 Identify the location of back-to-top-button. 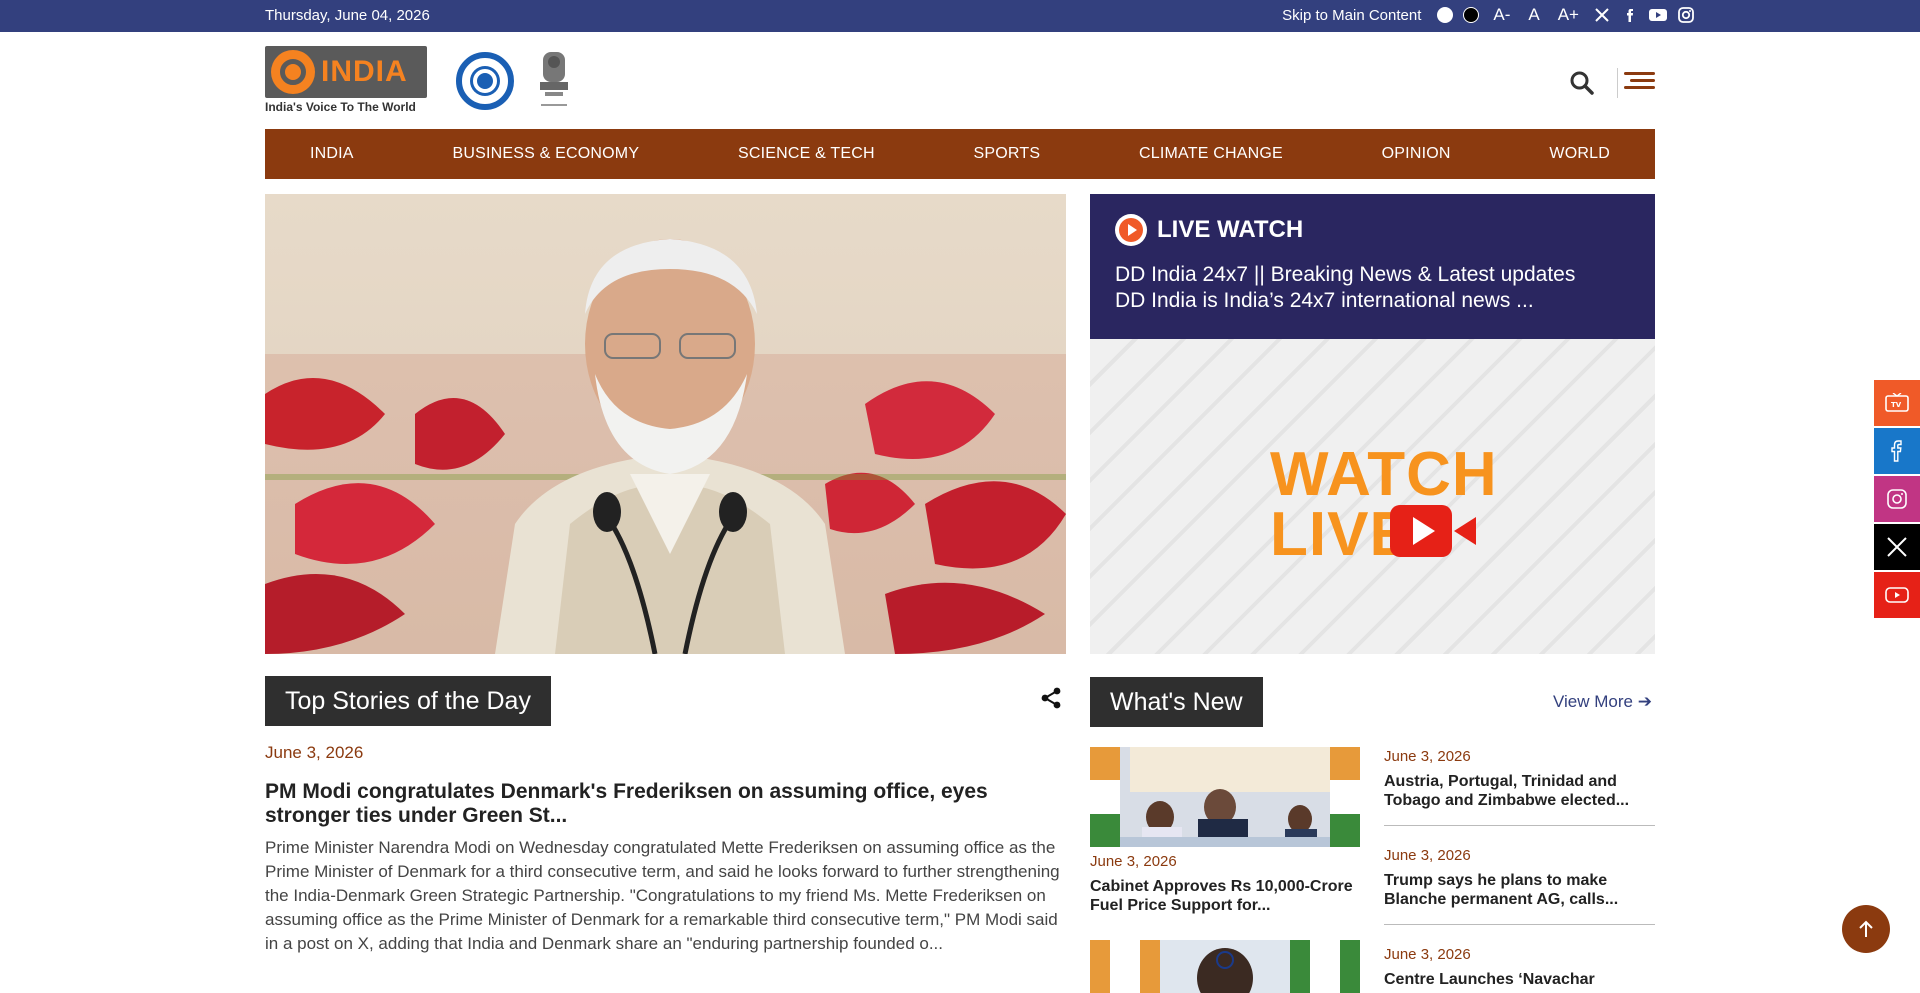
(1866, 929).